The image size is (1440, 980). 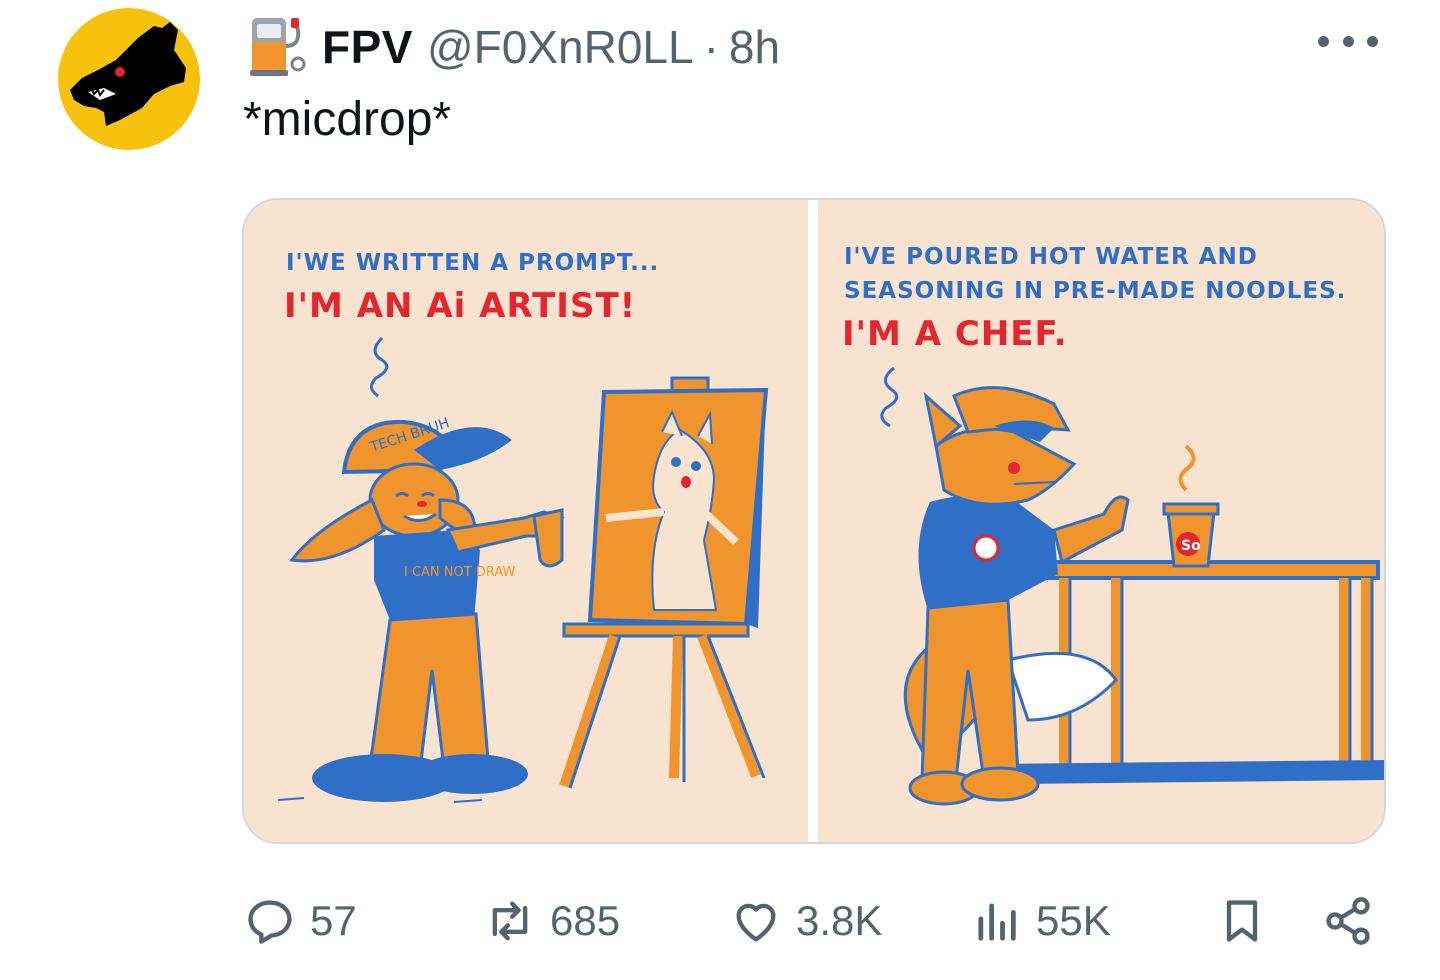 What do you see at coordinates (128, 74) in the screenshot?
I see `wolf-avatar-icon` at bounding box center [128, 74].